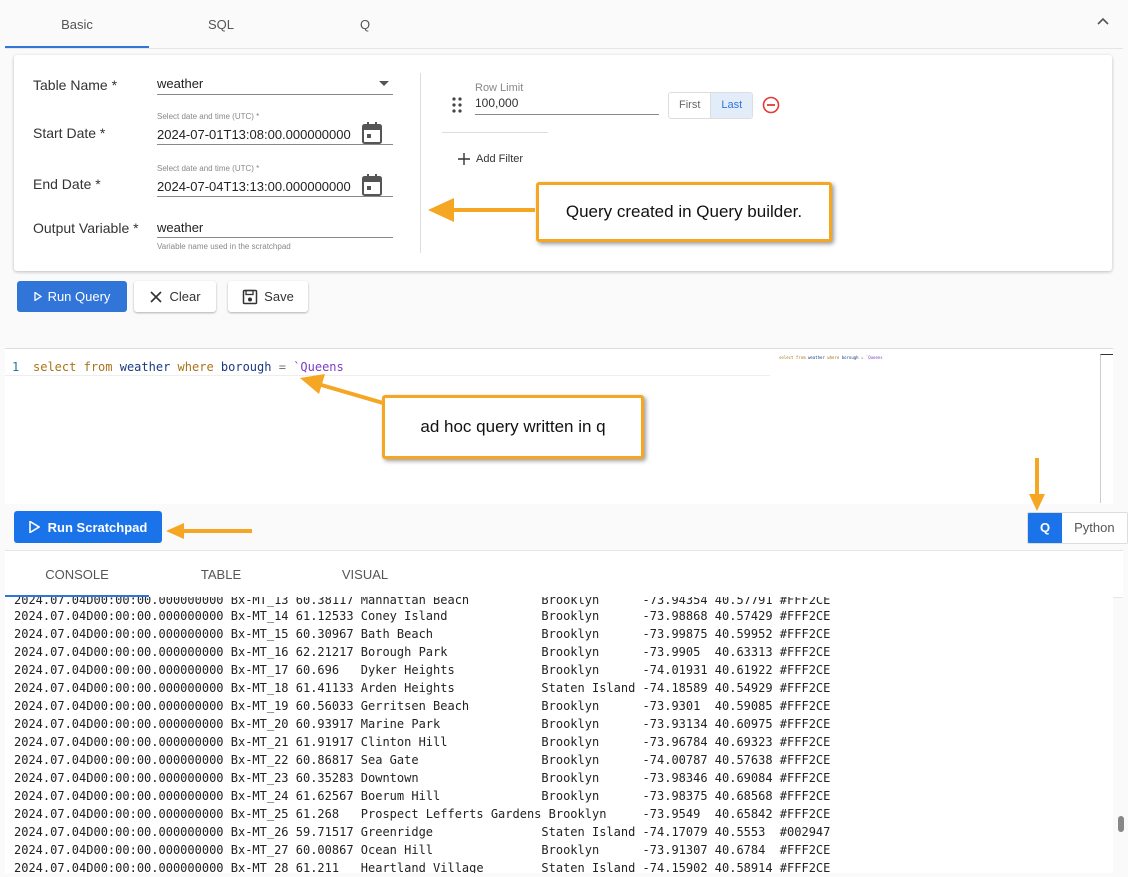 Image resolution: width=1128 pixels, height=877 pixels. Describe the element at coordinates (481, 210) in the screenshot. I see `arrow-to-query-builder` at that location.